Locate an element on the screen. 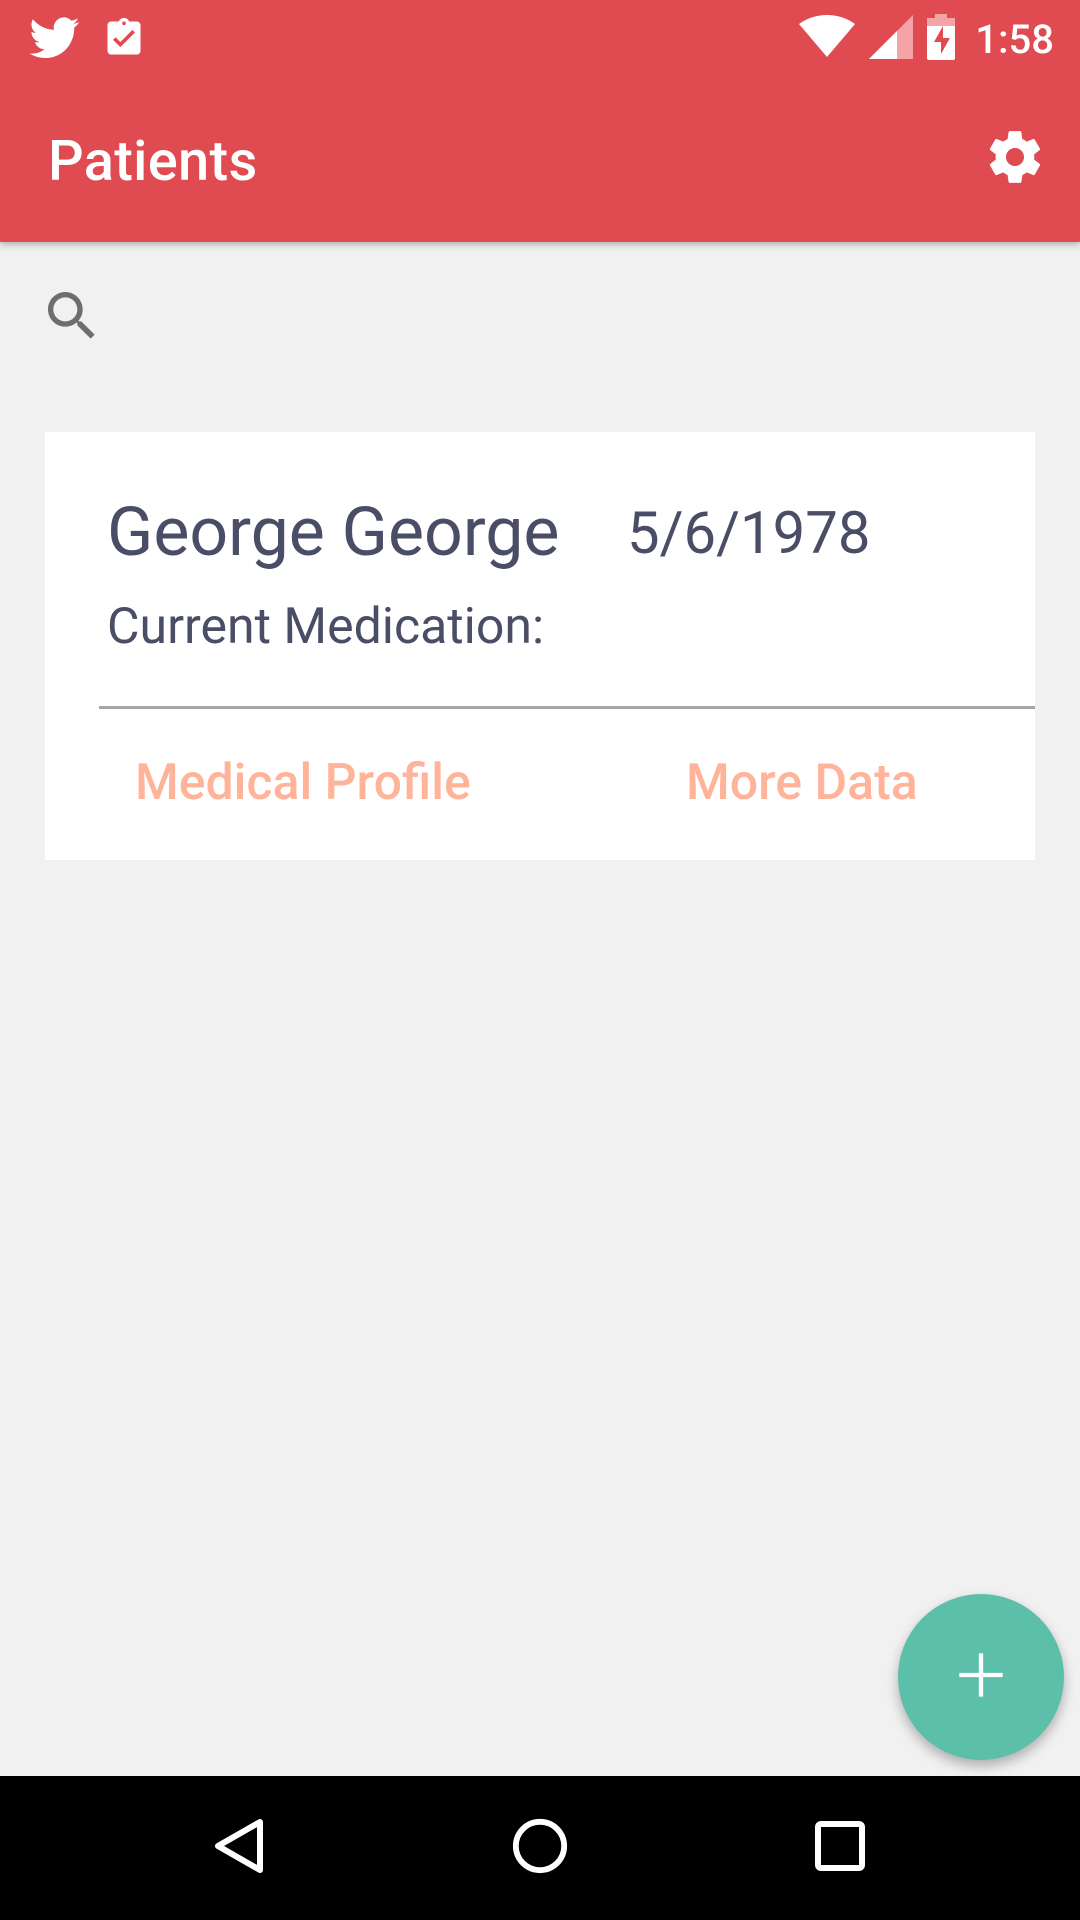  page-title: Patients is located at coordinates (153, 161).